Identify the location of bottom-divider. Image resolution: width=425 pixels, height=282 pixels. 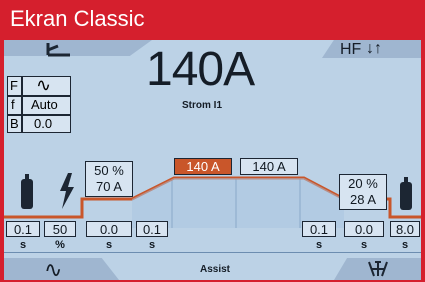
(212, 252).